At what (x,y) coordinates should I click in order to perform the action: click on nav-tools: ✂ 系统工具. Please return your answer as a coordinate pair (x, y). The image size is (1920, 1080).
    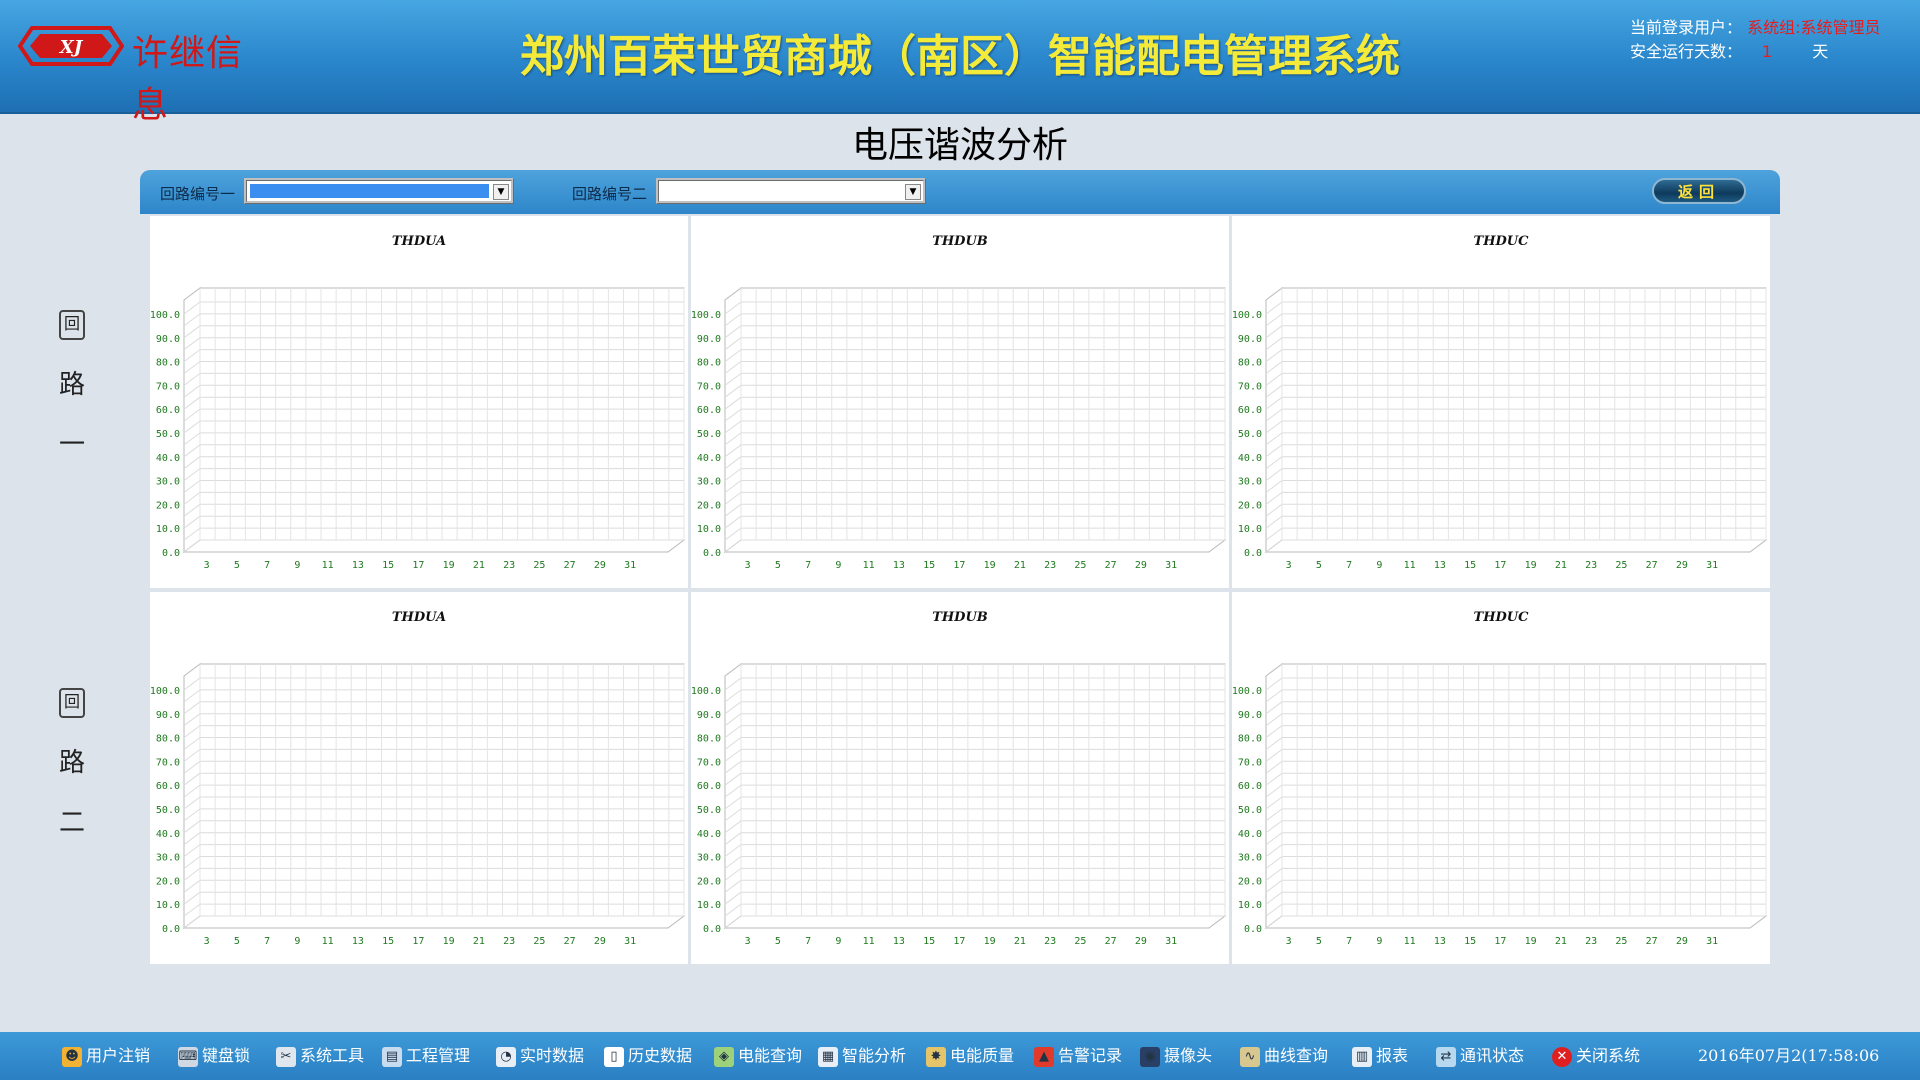
    Looking at the image, I should click on (320, 1056).